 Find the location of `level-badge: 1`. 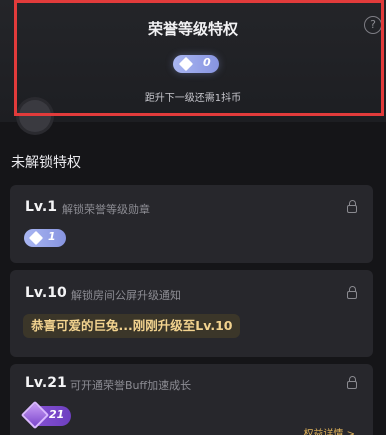

level-badge: 1 is located at coordinates (45, 238).